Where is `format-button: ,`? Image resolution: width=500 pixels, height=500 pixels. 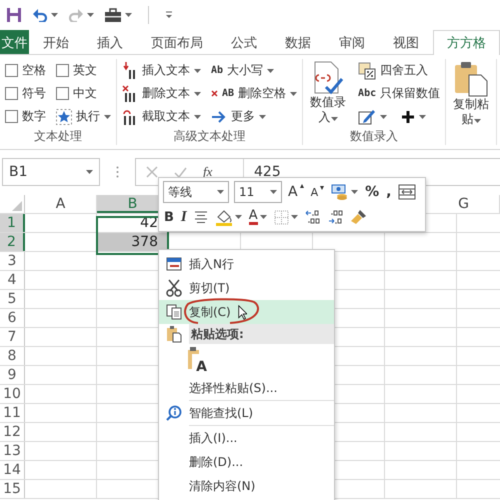
format-button: , is located at coordinates (388, 192).